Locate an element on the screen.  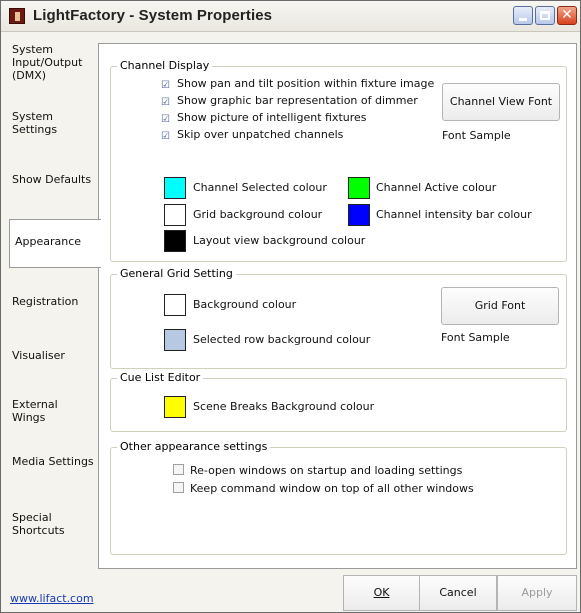
ok-button: OK is located at coordinates (381, 593).